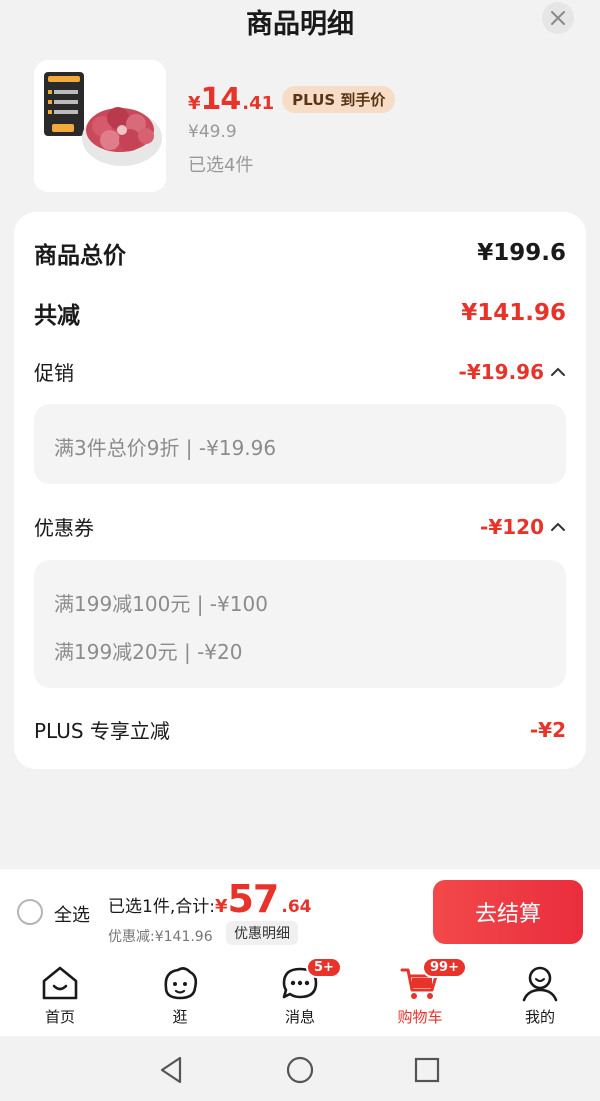 Image resolution: width=600 pixels, height=1101 pixels. I want to click on plus-price: ¥ 14 .41 PLUS 到手价, so click(292, 99).